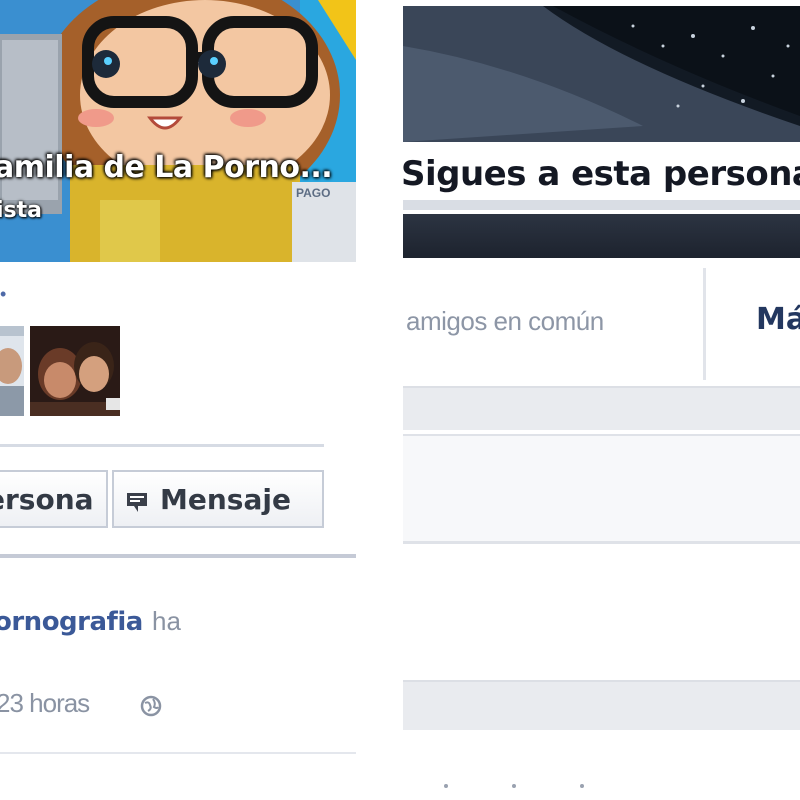  I want to click on mutual-friends-text: amigos en común, so click(505, 321).